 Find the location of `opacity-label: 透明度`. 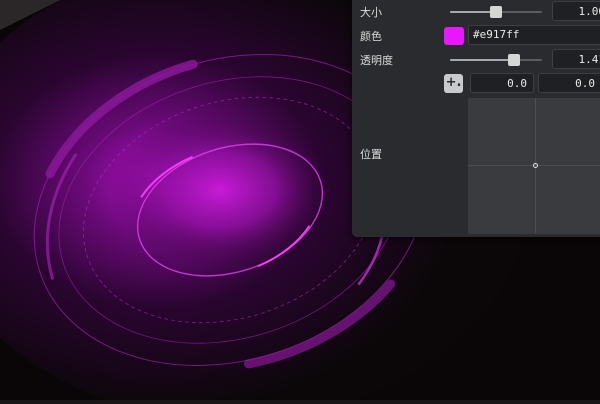

opacity-label: 透明度 is located at coordinates (376, 60).